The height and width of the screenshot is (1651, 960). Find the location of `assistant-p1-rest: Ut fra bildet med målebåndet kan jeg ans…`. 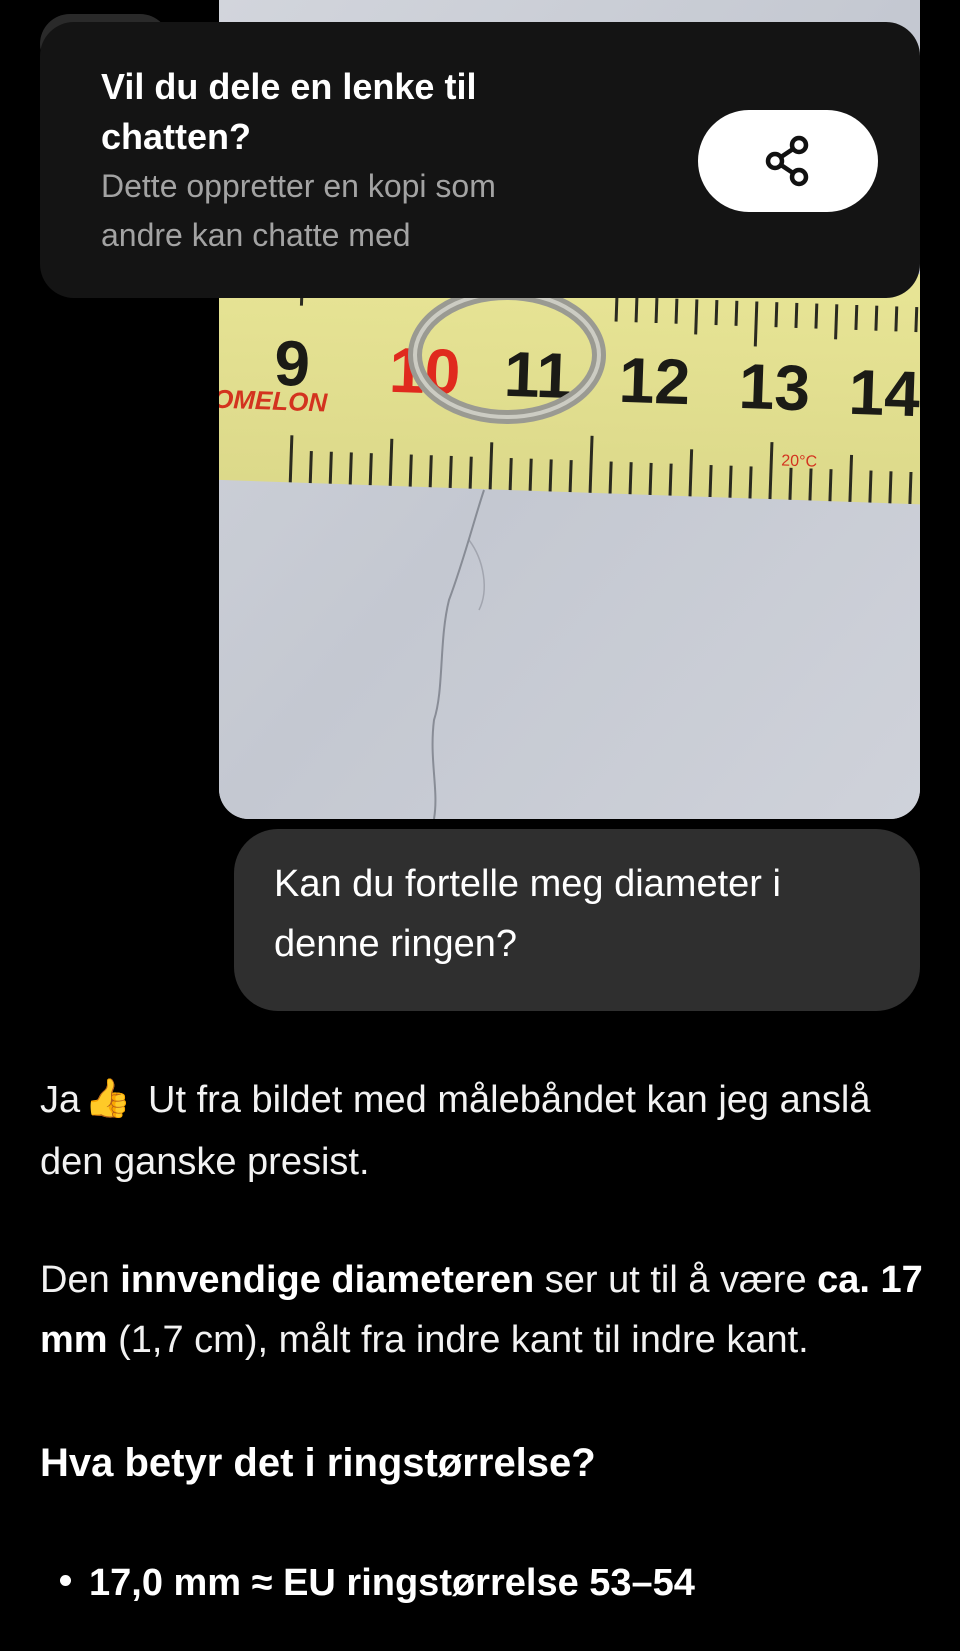

assistant-p1-rest: Ut fra bildet med målebåndet kan jeg ans… is located at coordinates (455, 1131).